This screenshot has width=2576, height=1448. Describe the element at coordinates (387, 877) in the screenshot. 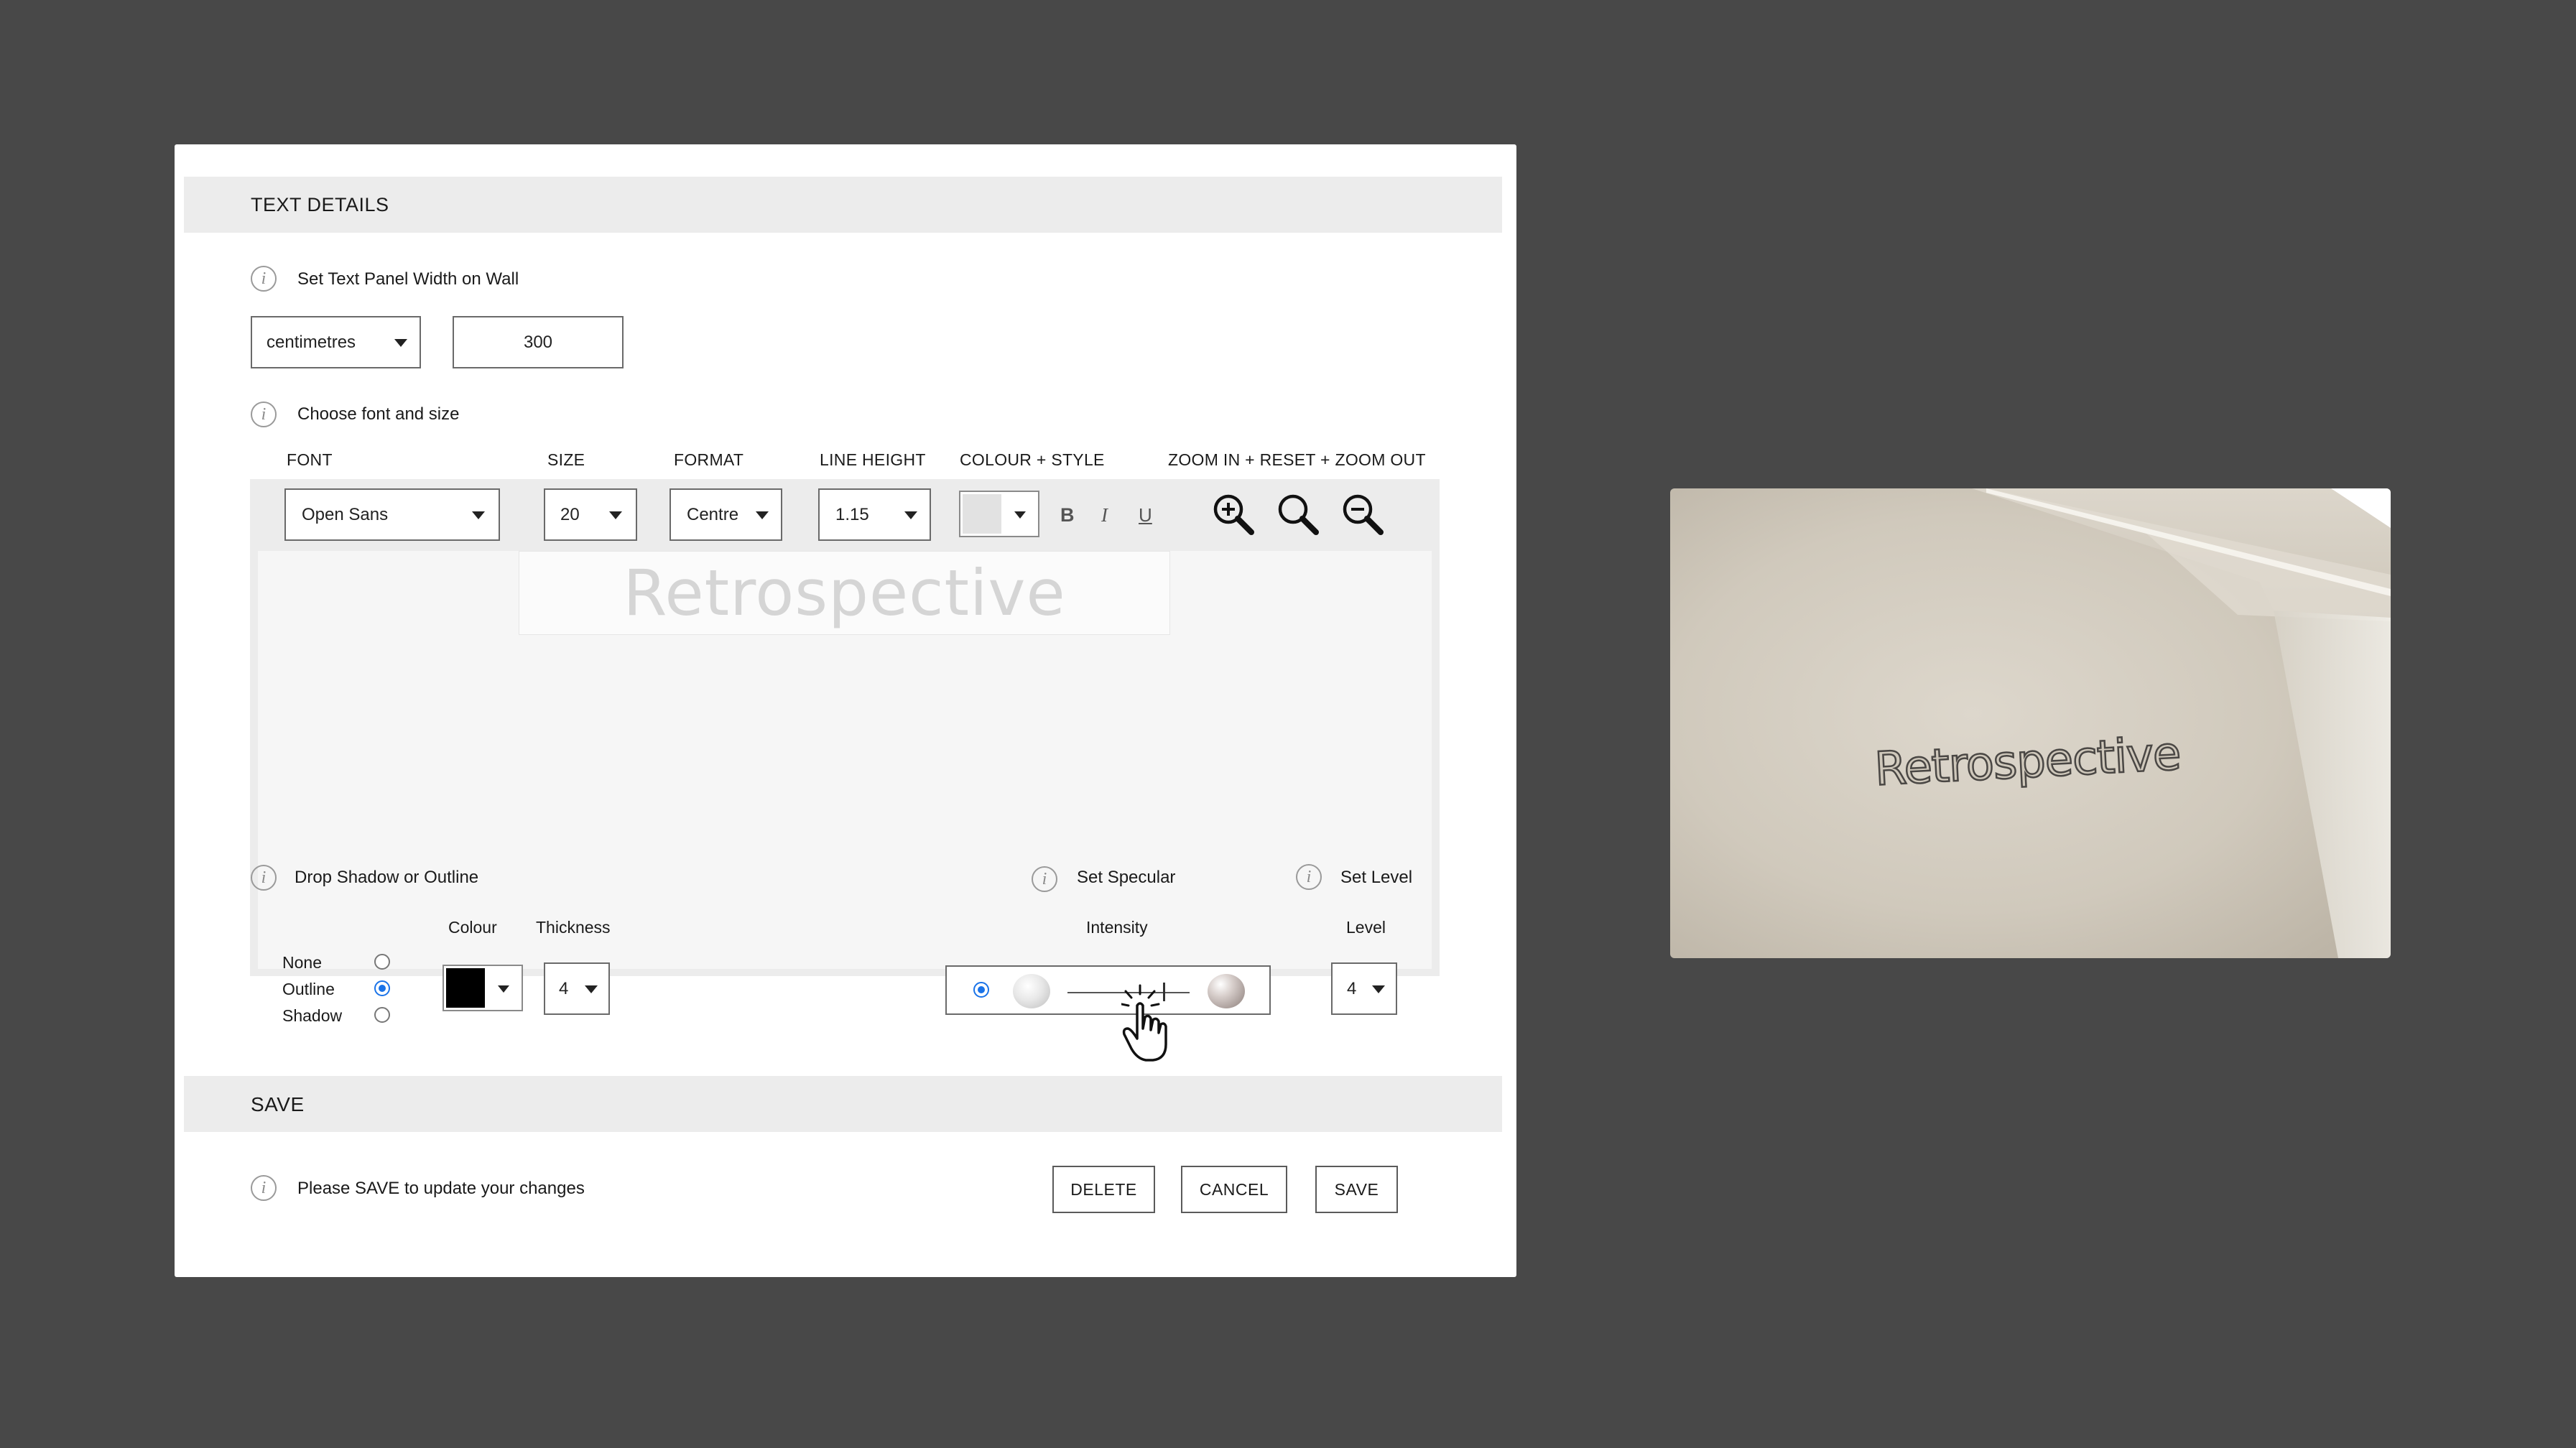

I see `drop-shadow-label: Drop Shadow or Outline` at that location.